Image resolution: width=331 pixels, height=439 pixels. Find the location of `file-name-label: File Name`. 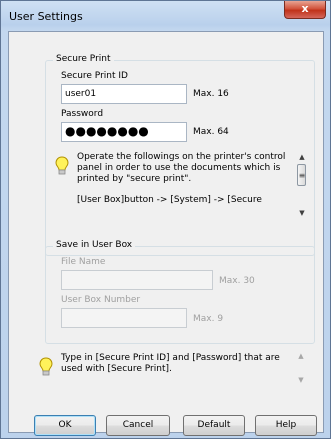

file-name-label: File Name is located at coordinates (83, 262).